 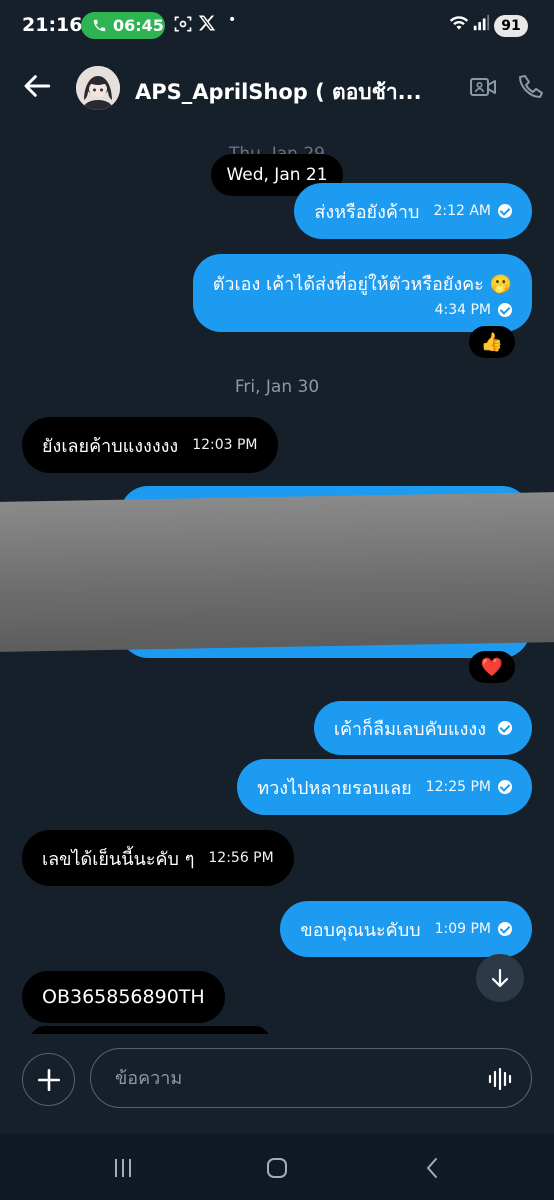 I want to click on back-nav-icon, so click(x=433, y=1168).